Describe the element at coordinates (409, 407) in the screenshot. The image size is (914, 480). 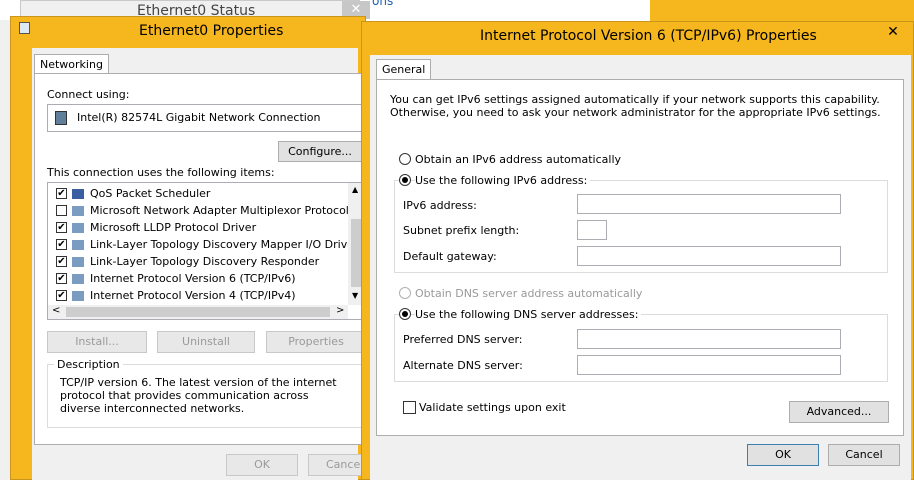
I see `validate-checkbox` at that location.